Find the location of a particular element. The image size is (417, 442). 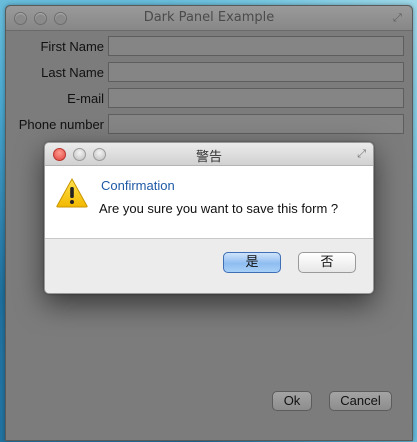

last-name-label: Last Name is located at coordinates (72, 72).